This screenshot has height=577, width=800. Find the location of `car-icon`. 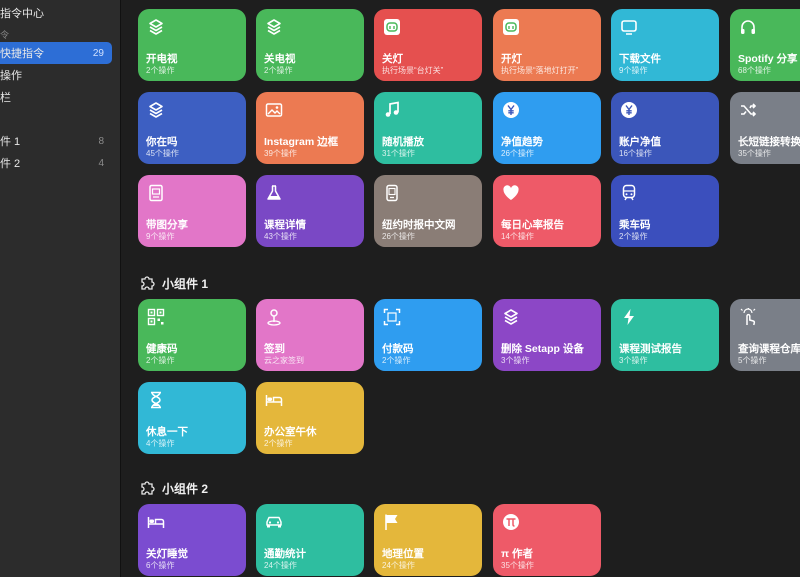

car-icon is located at coordinates (274, 522).